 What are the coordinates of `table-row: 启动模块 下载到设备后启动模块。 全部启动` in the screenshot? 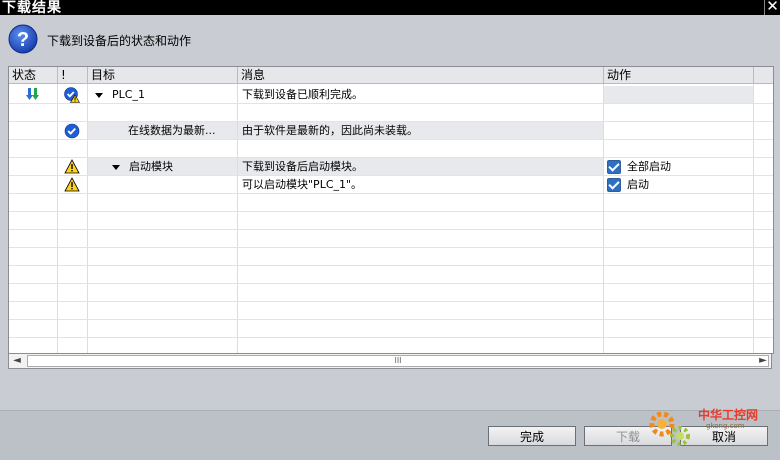 It's located at (391, 167).